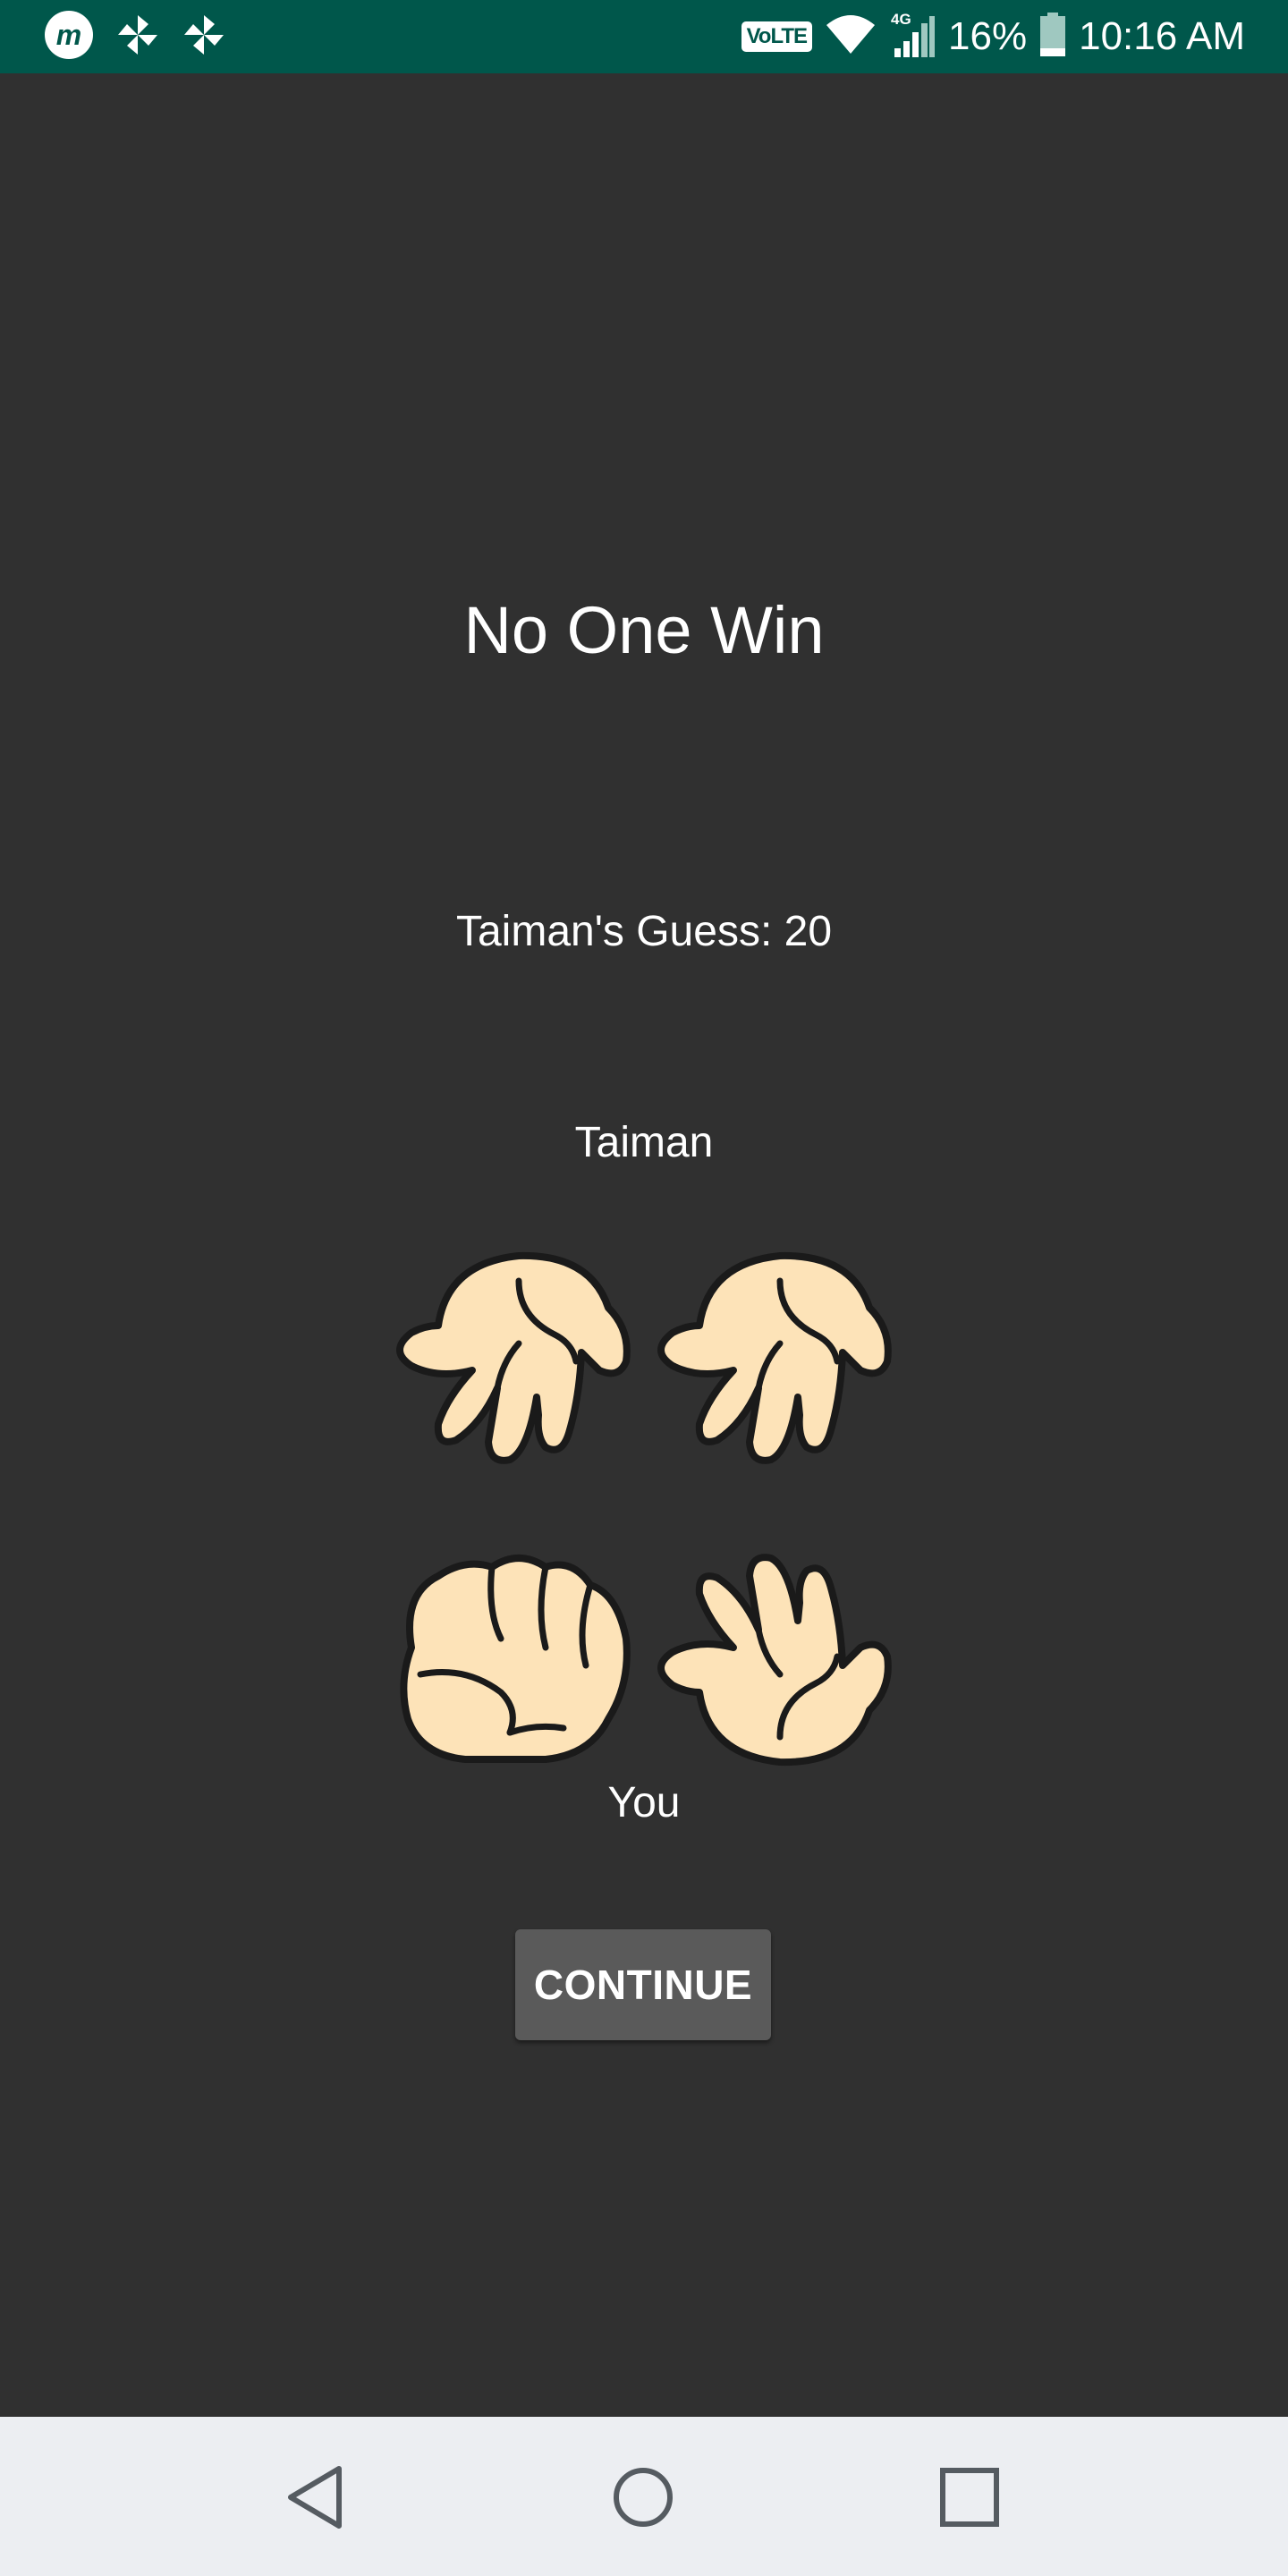 This screenshot has height=2576, width=1288. What do you see at coordinates (515, 1659) in the screenshot?
I see `fist-icon` at bounding box center [515, 1659].